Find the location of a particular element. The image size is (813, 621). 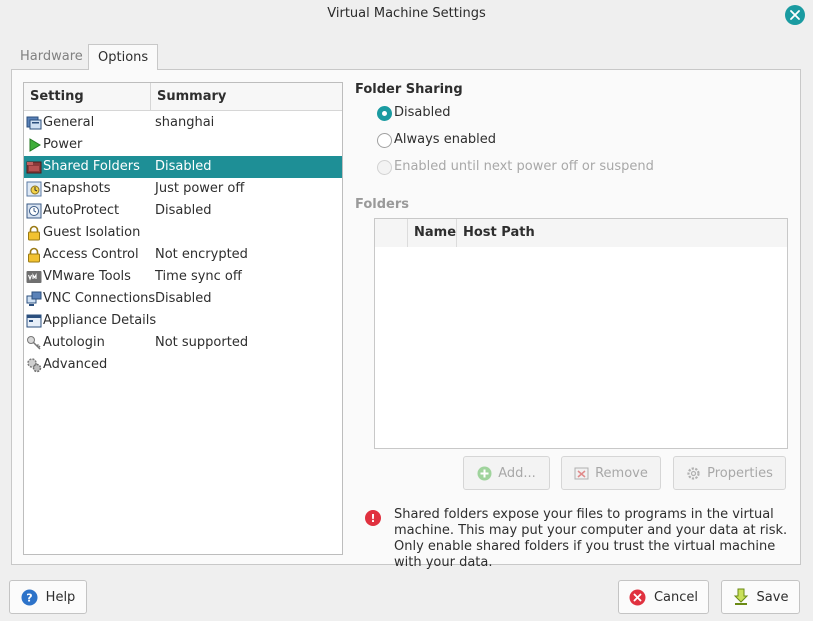

save-button-label: Save is located at coordinates (772, 597).